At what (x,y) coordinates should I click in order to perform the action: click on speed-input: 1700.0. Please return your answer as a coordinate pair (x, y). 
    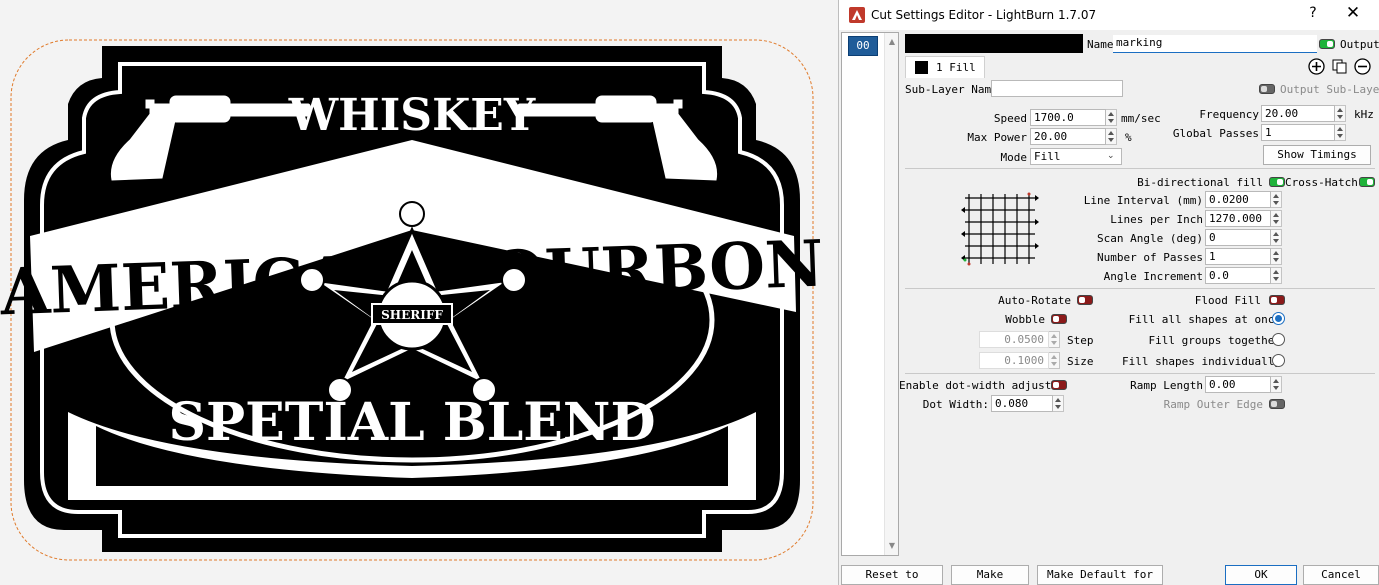
    Looking at the image, I should click on (1068, 117).